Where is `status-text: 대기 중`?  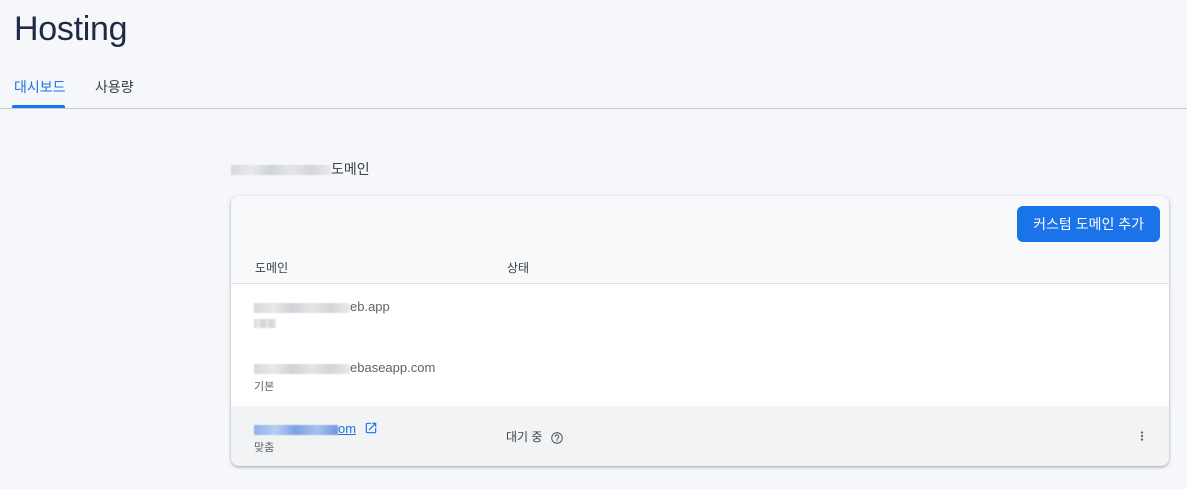 status-text: 대기 중 is located at coordinates (524, 437).